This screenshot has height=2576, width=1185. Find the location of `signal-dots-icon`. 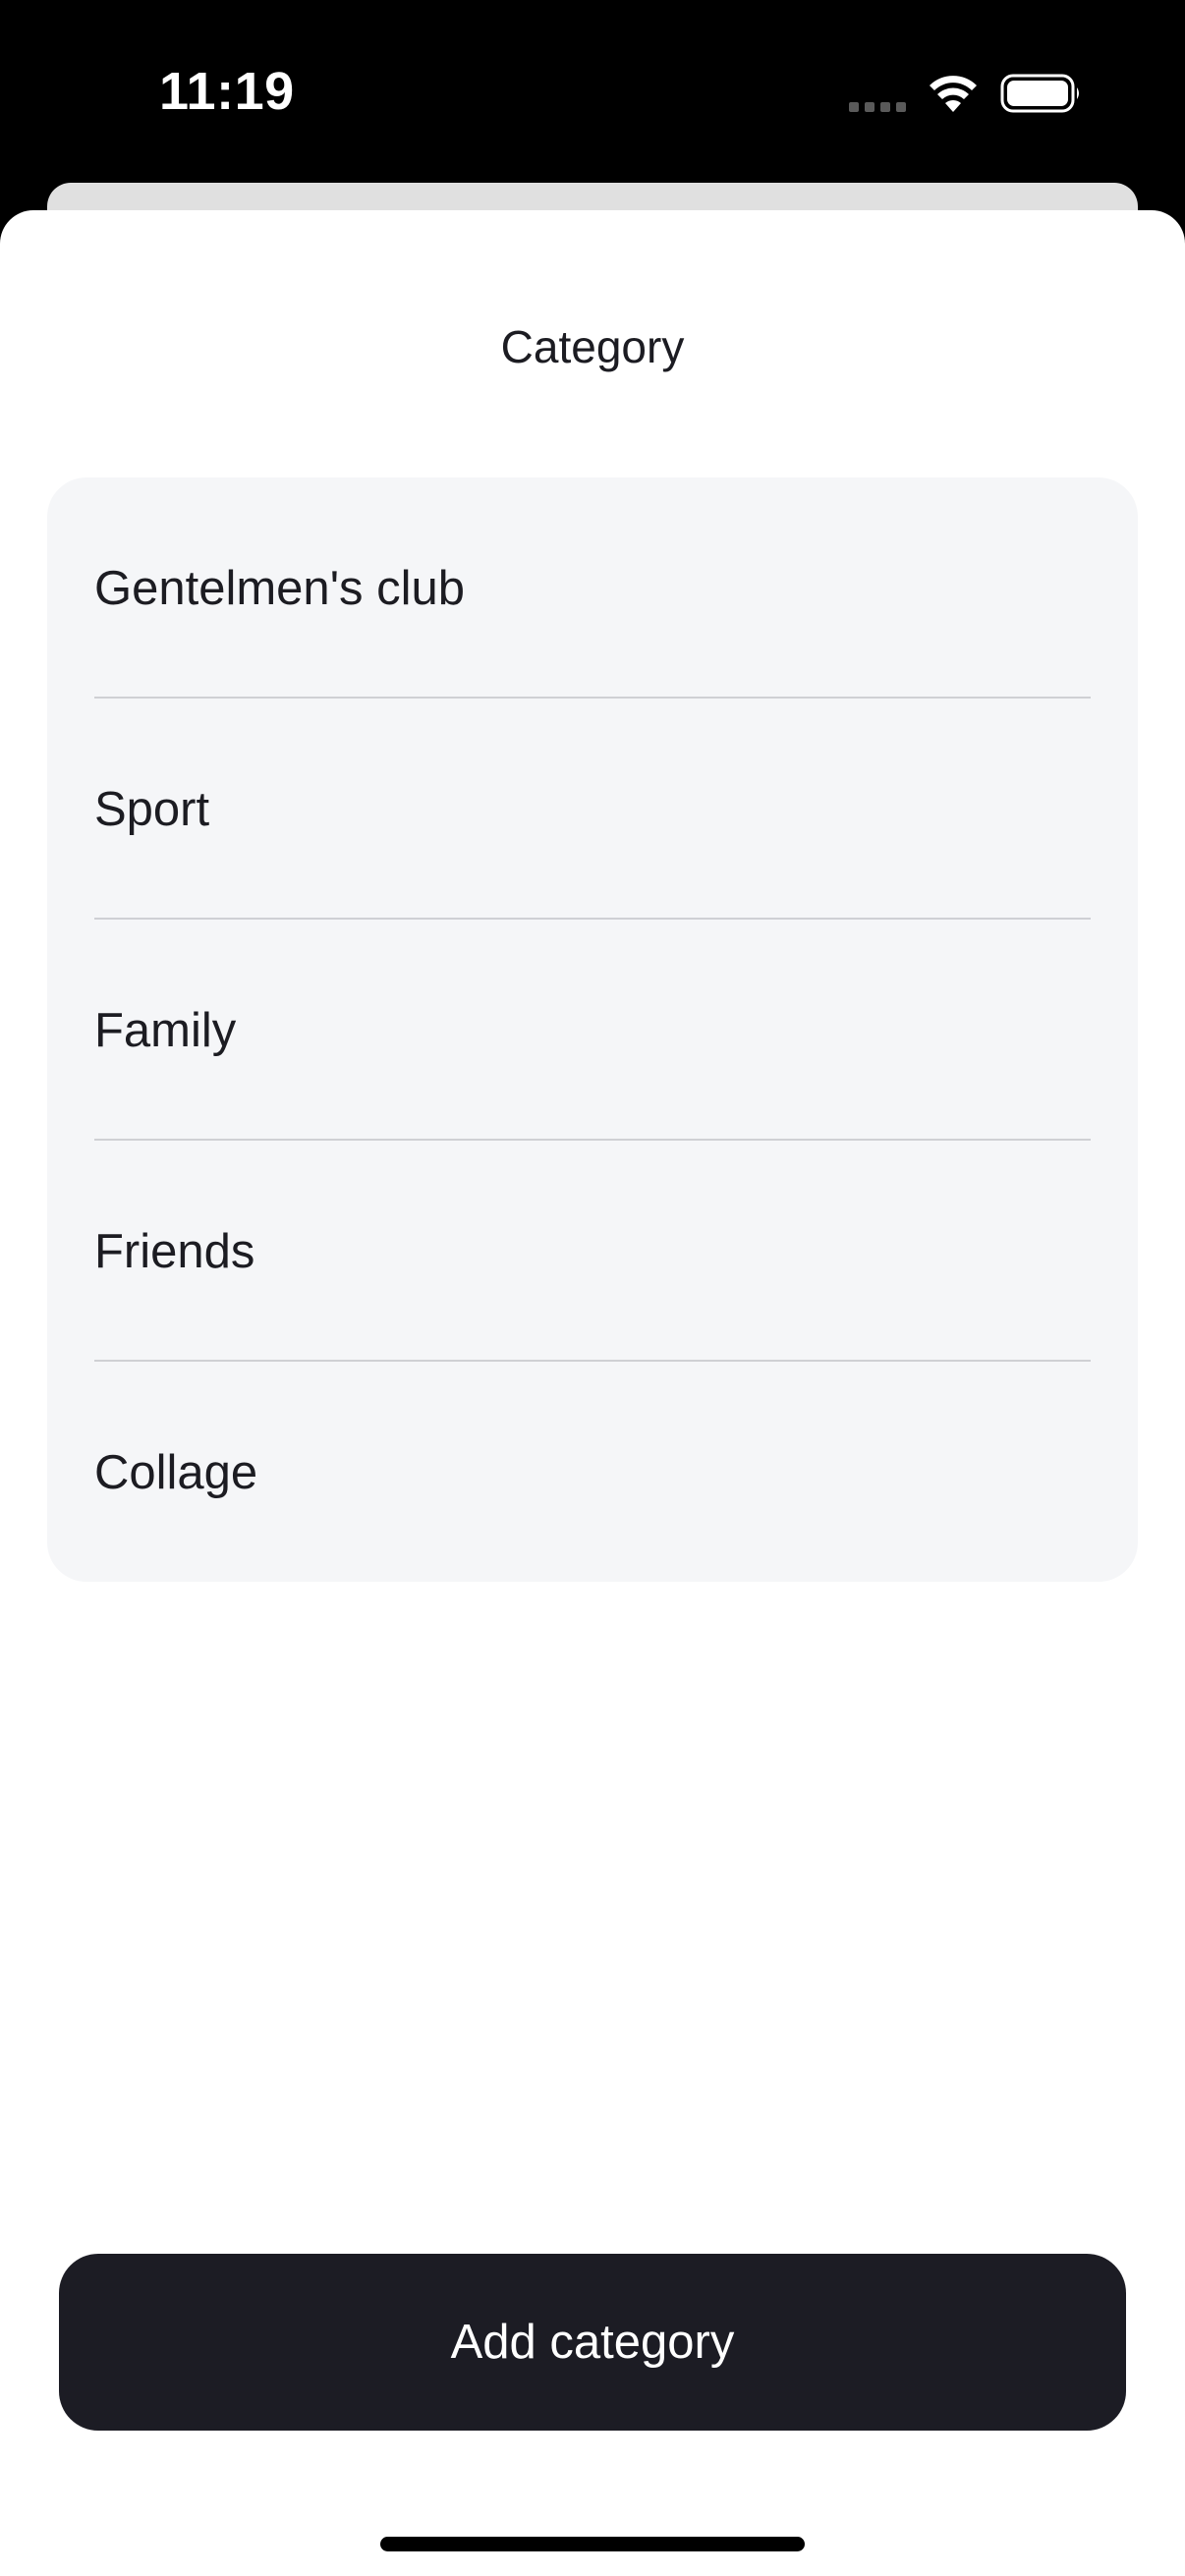

signal-dots-icon is located at coordinates (878, 107).